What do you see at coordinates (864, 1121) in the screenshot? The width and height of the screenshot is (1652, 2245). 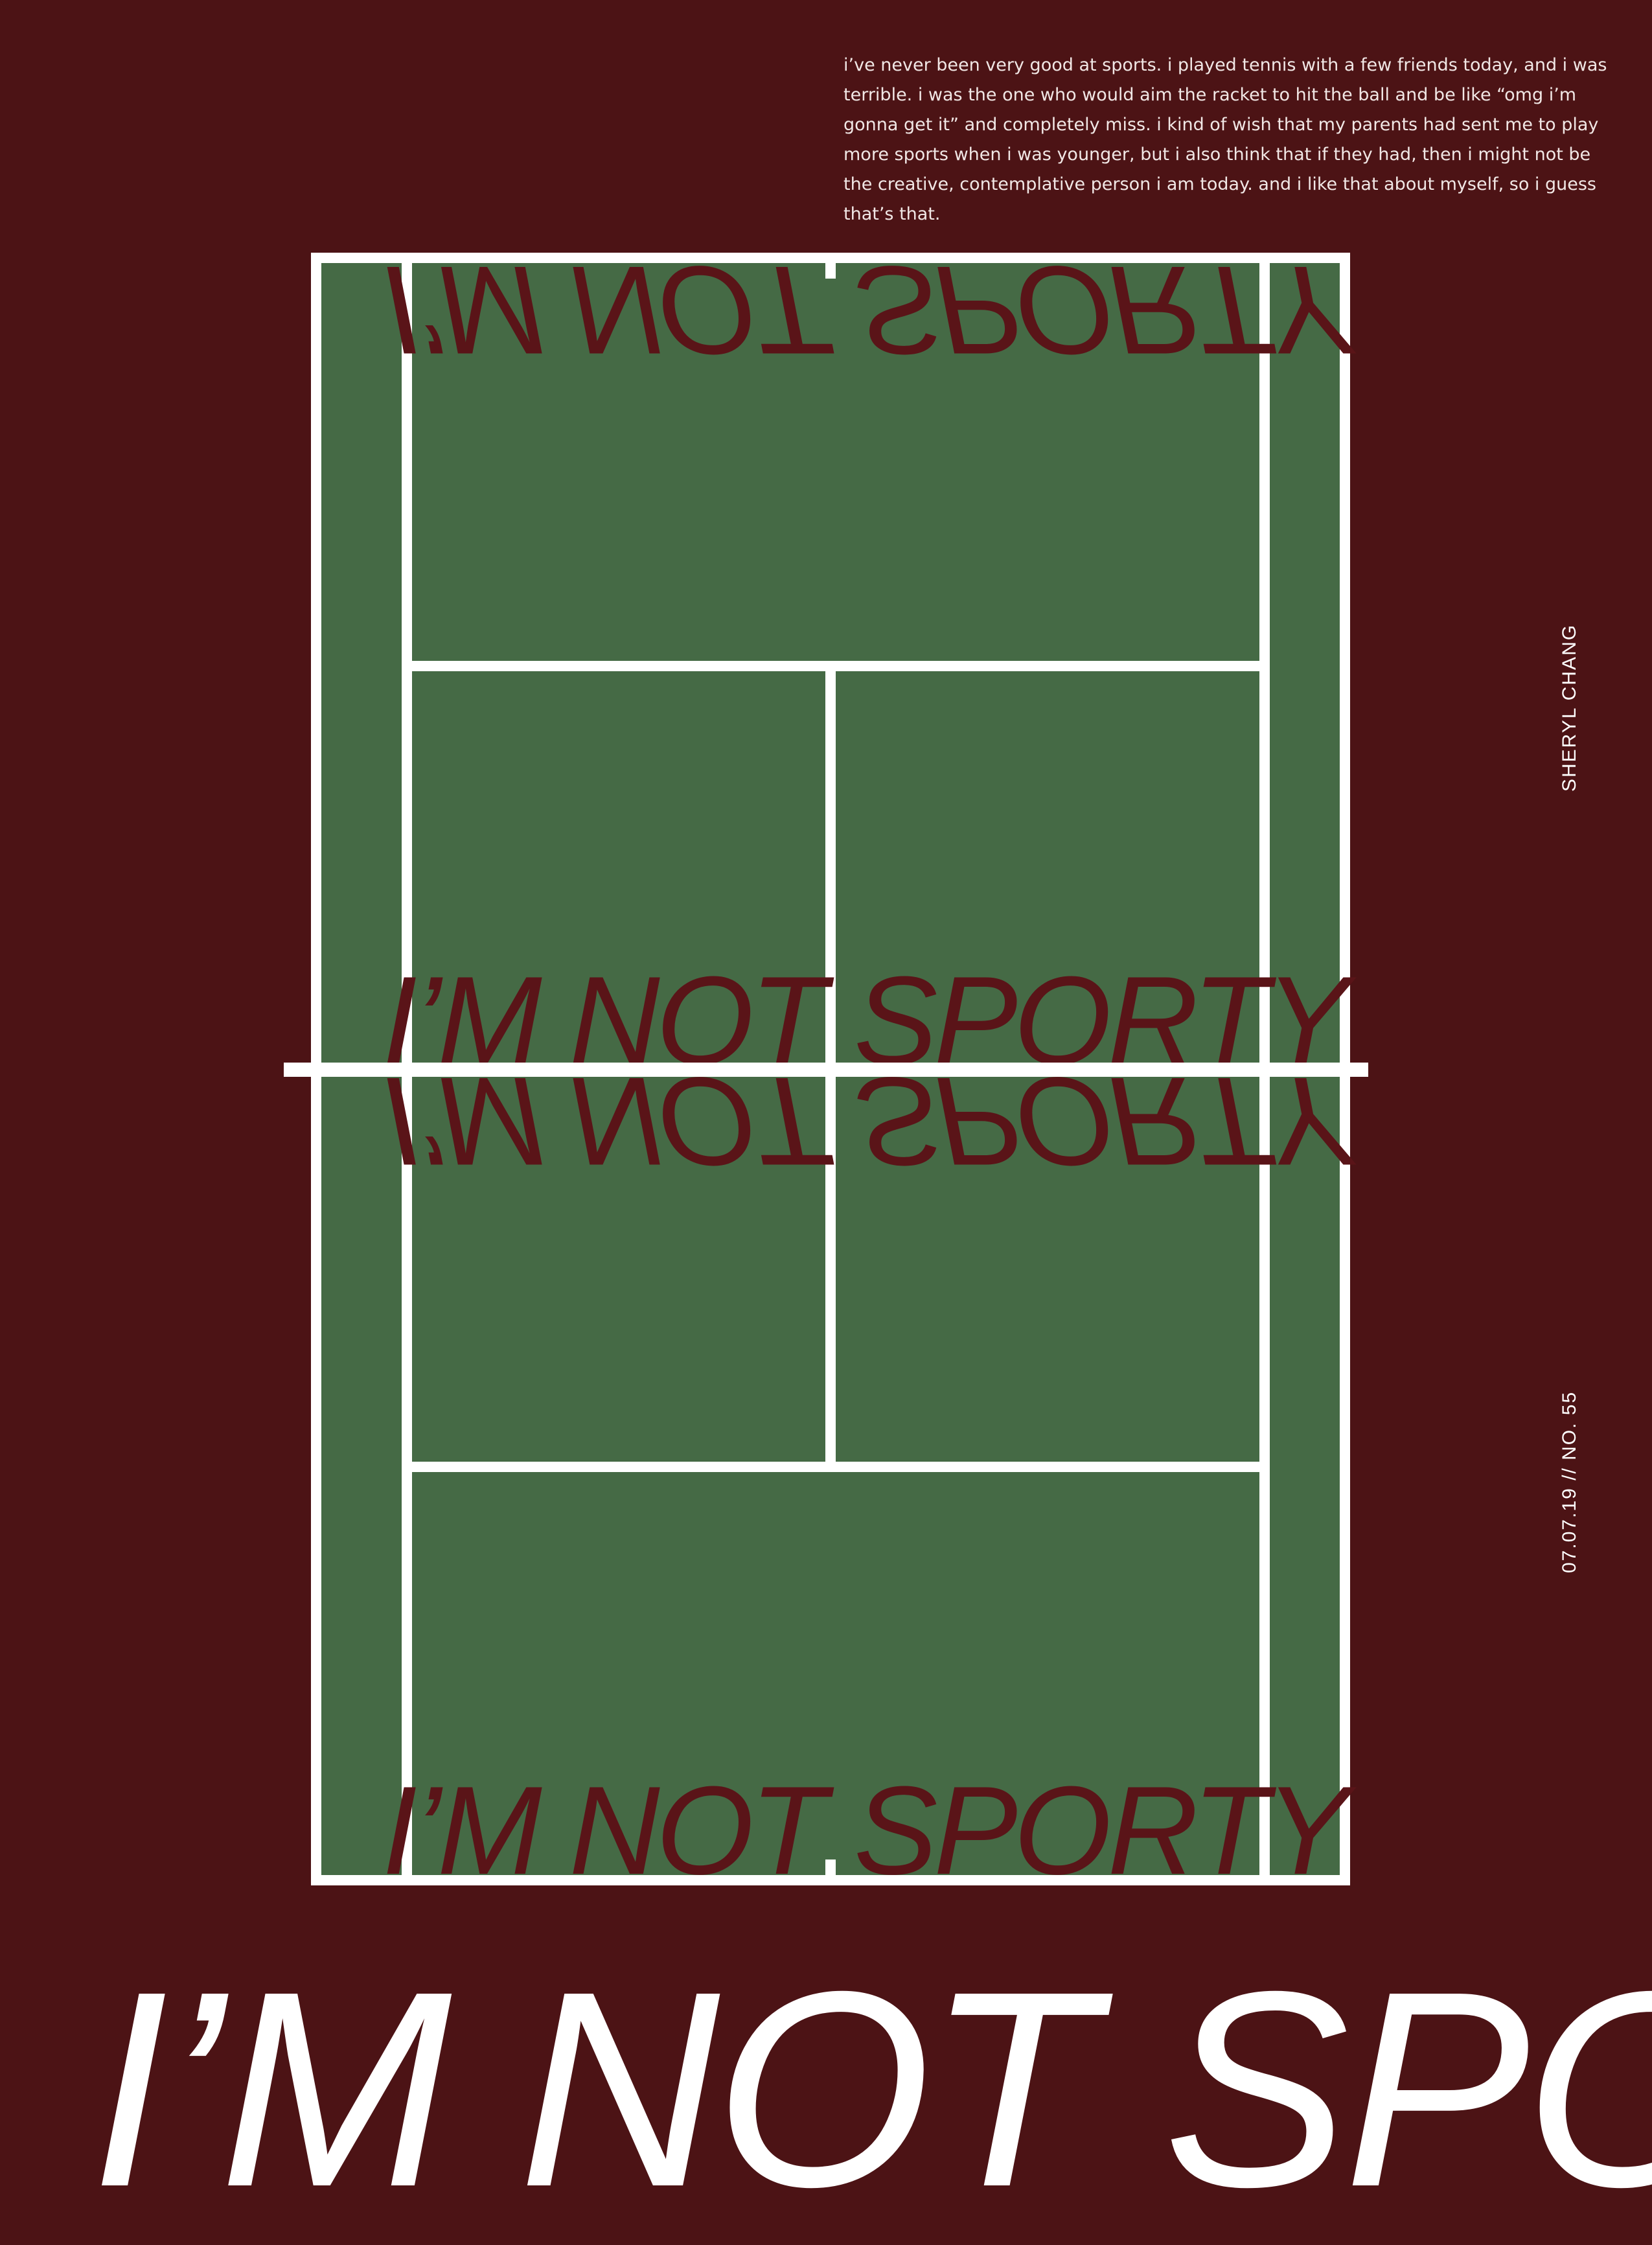 I see `court-watermark-net-lower-flipped: I’M NOT SPORTY` at bounding box center [864, 1121].